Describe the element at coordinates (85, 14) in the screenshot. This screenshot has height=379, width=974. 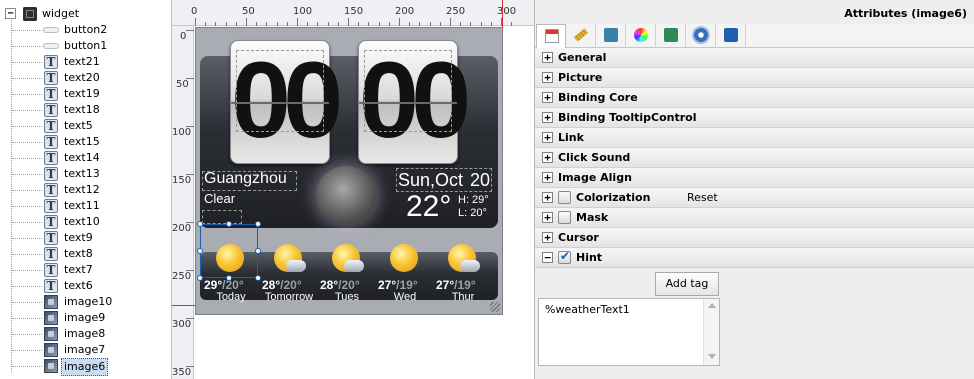
I see `tree-root-node: − widget` at that location.